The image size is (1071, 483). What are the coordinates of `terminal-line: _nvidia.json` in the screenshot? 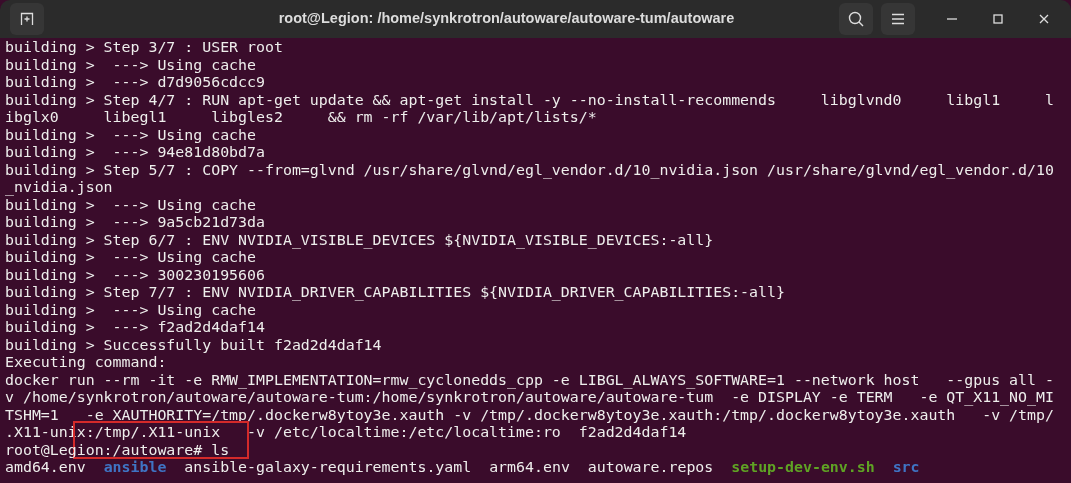 It's located at (59, 187).